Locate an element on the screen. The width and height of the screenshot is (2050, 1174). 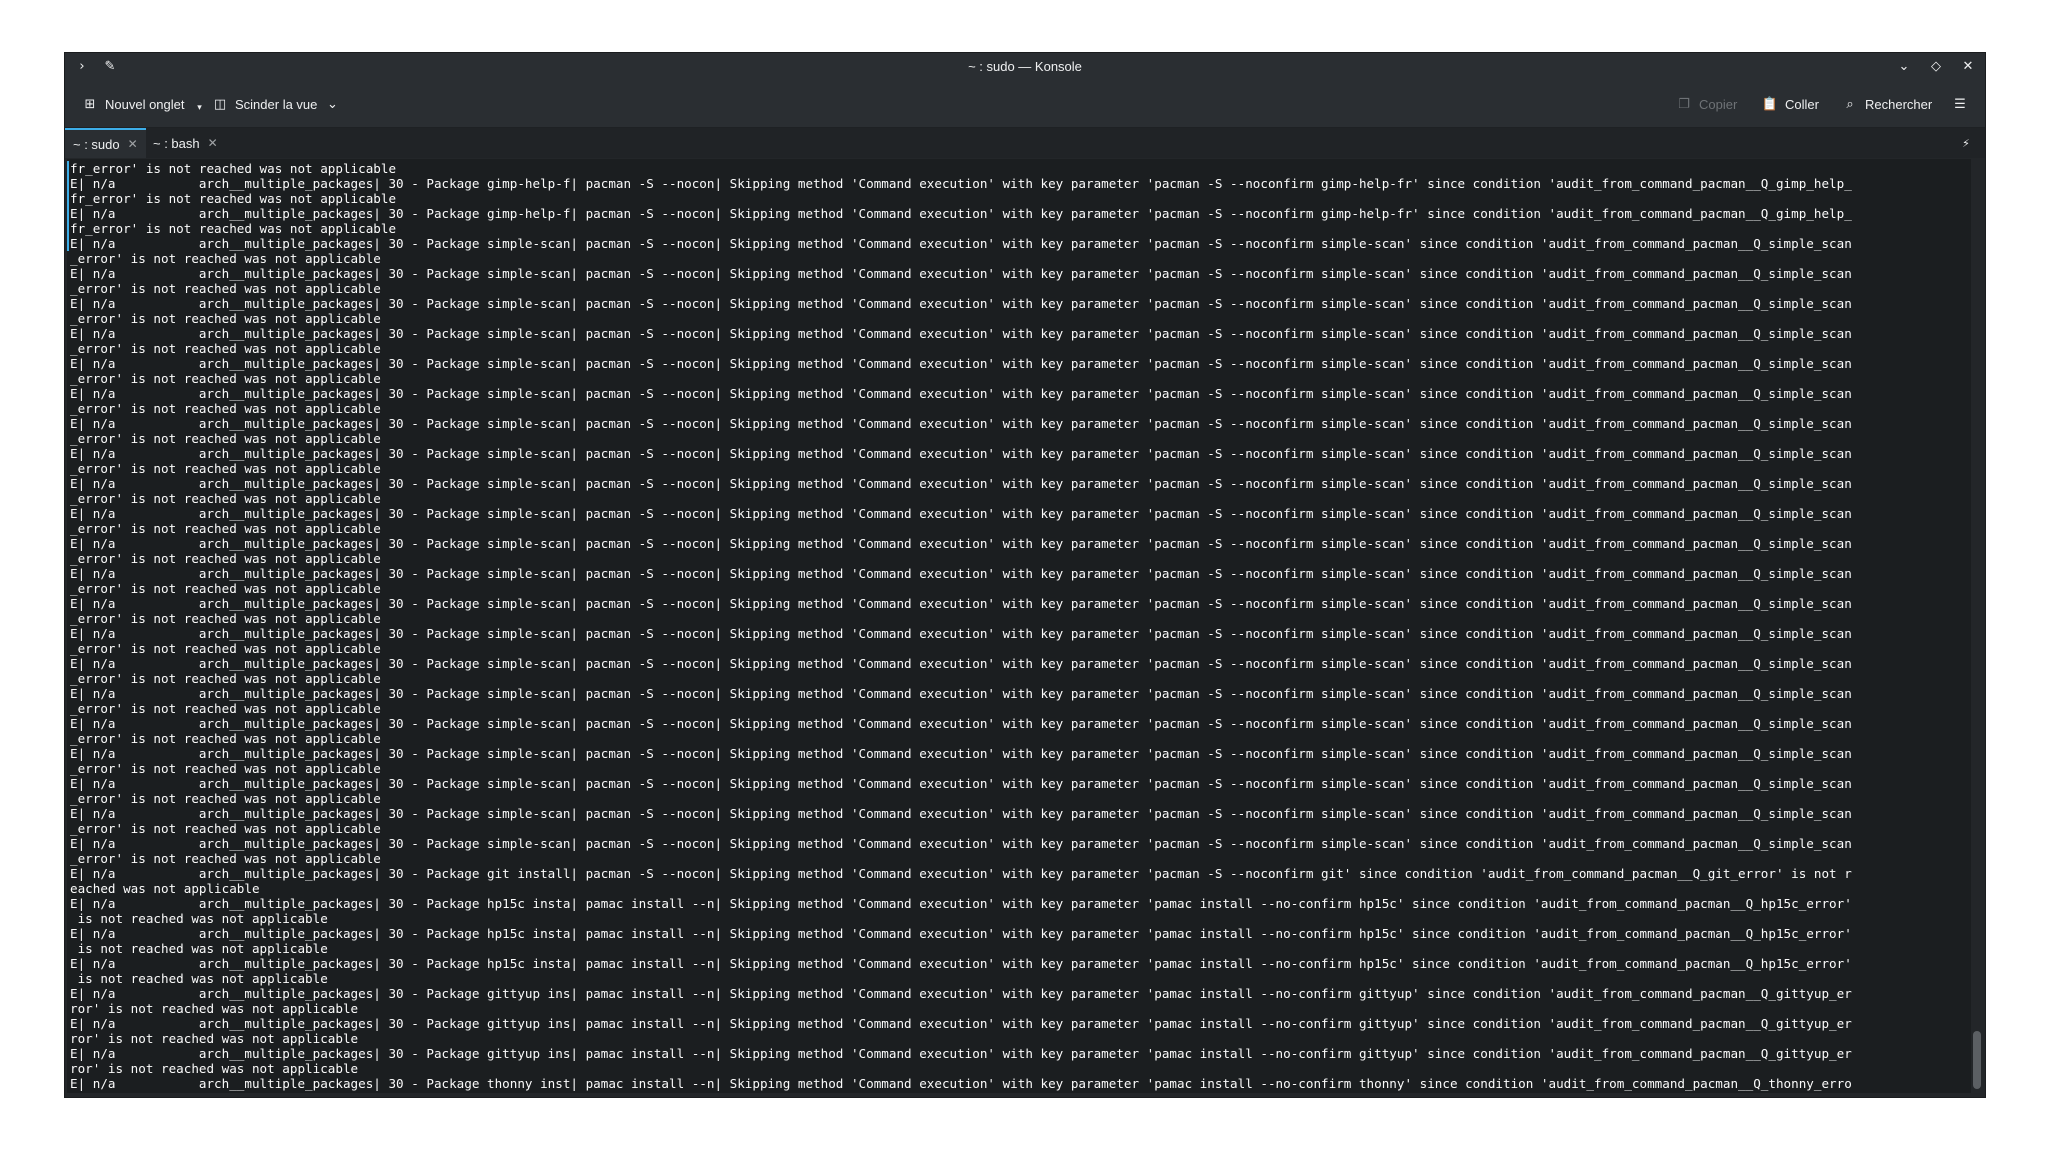
maximize-icon: ◇ is located at coordinates (1936, 66).